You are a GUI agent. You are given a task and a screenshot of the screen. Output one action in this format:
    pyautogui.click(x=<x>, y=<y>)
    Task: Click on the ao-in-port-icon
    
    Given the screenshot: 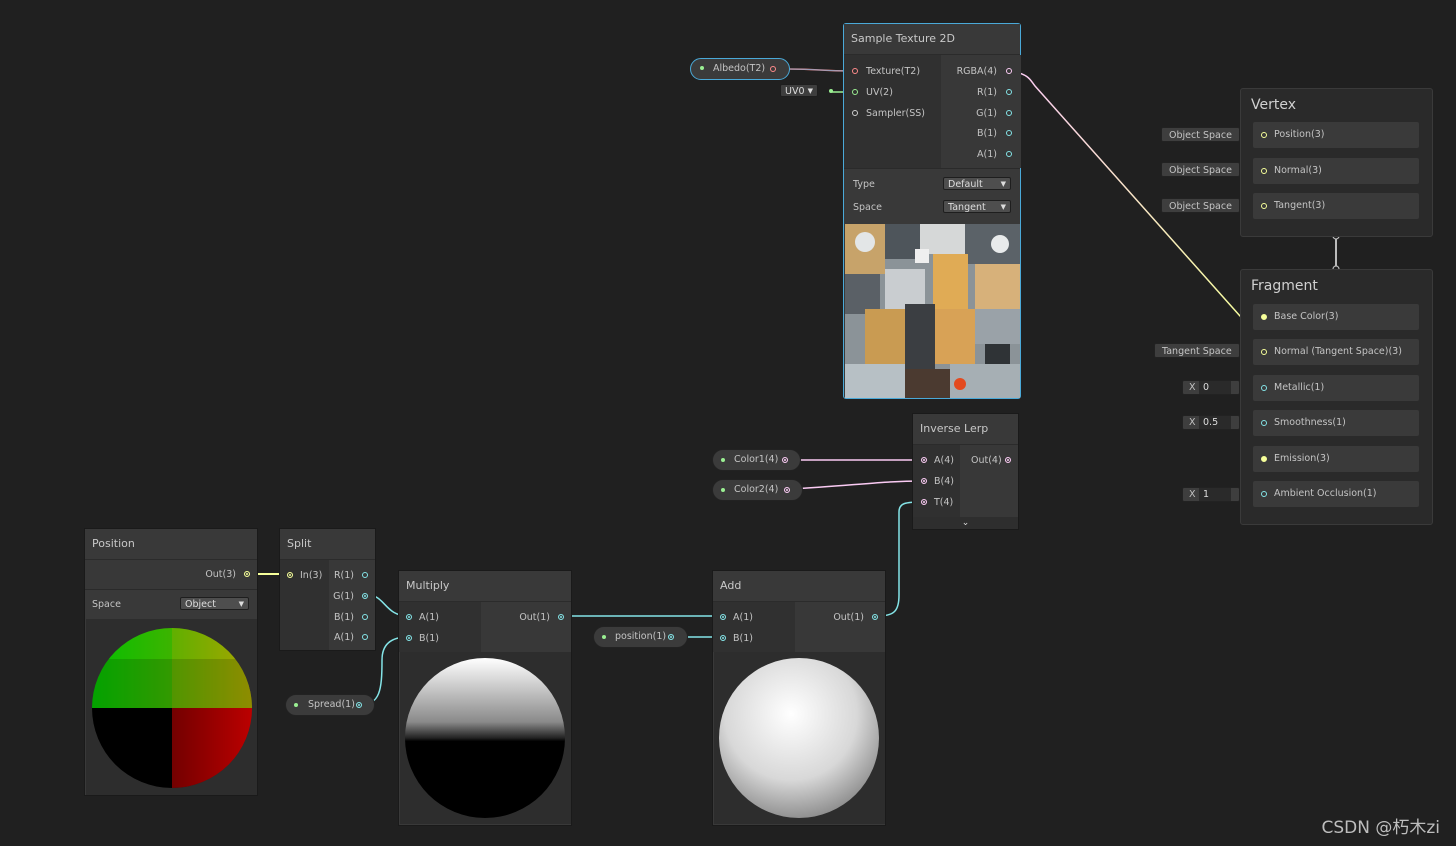 What is the action you would take?
    pyautogui.click(x=1264, y=494)
    